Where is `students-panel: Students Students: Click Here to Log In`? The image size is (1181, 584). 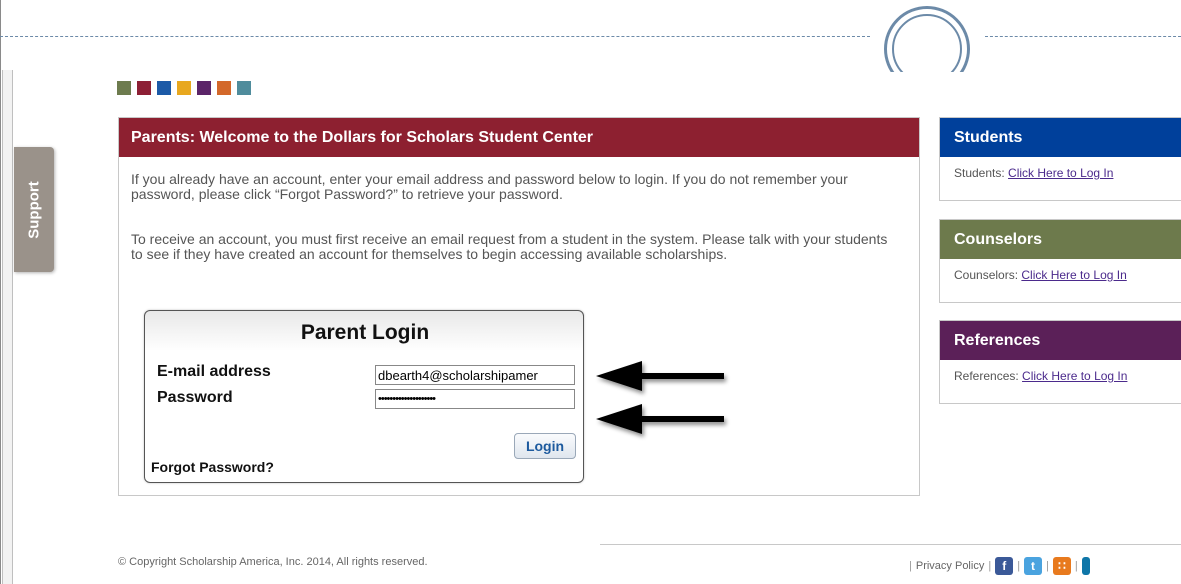
students-panel: Students Students: Click Here to Log In is located at coordinates (1060, 159).